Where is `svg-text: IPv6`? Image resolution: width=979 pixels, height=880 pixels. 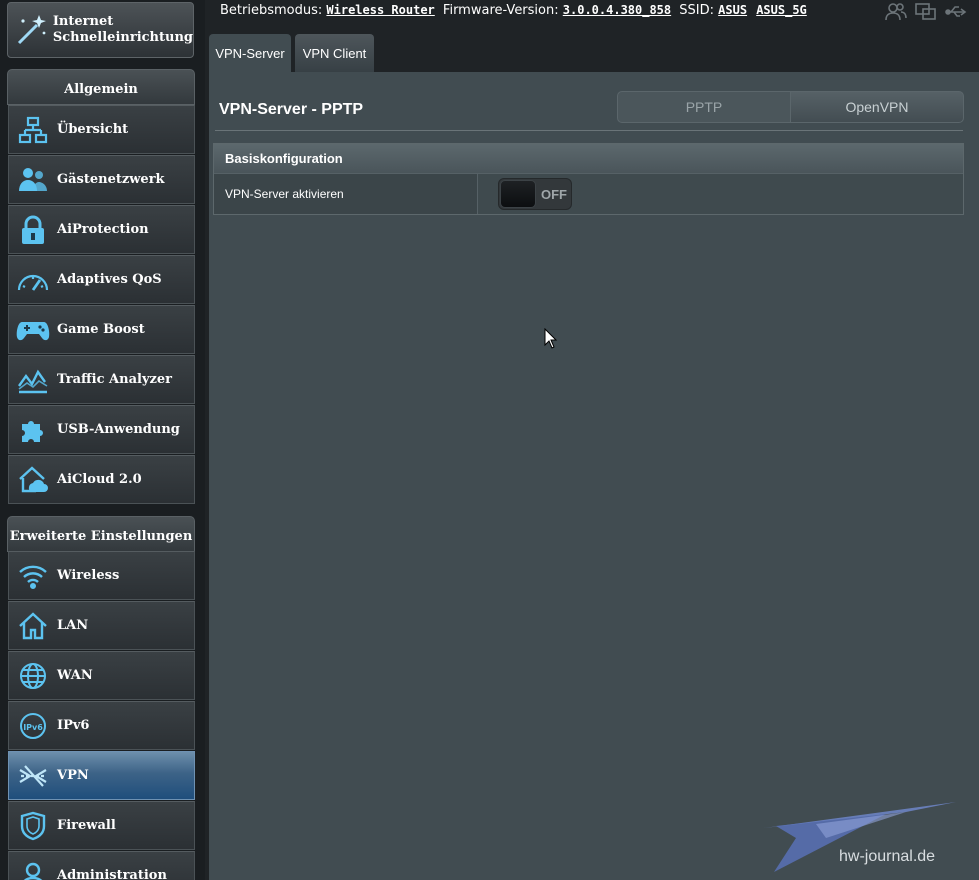 svg-text: IPv6 is located at coordinates (33, 727).